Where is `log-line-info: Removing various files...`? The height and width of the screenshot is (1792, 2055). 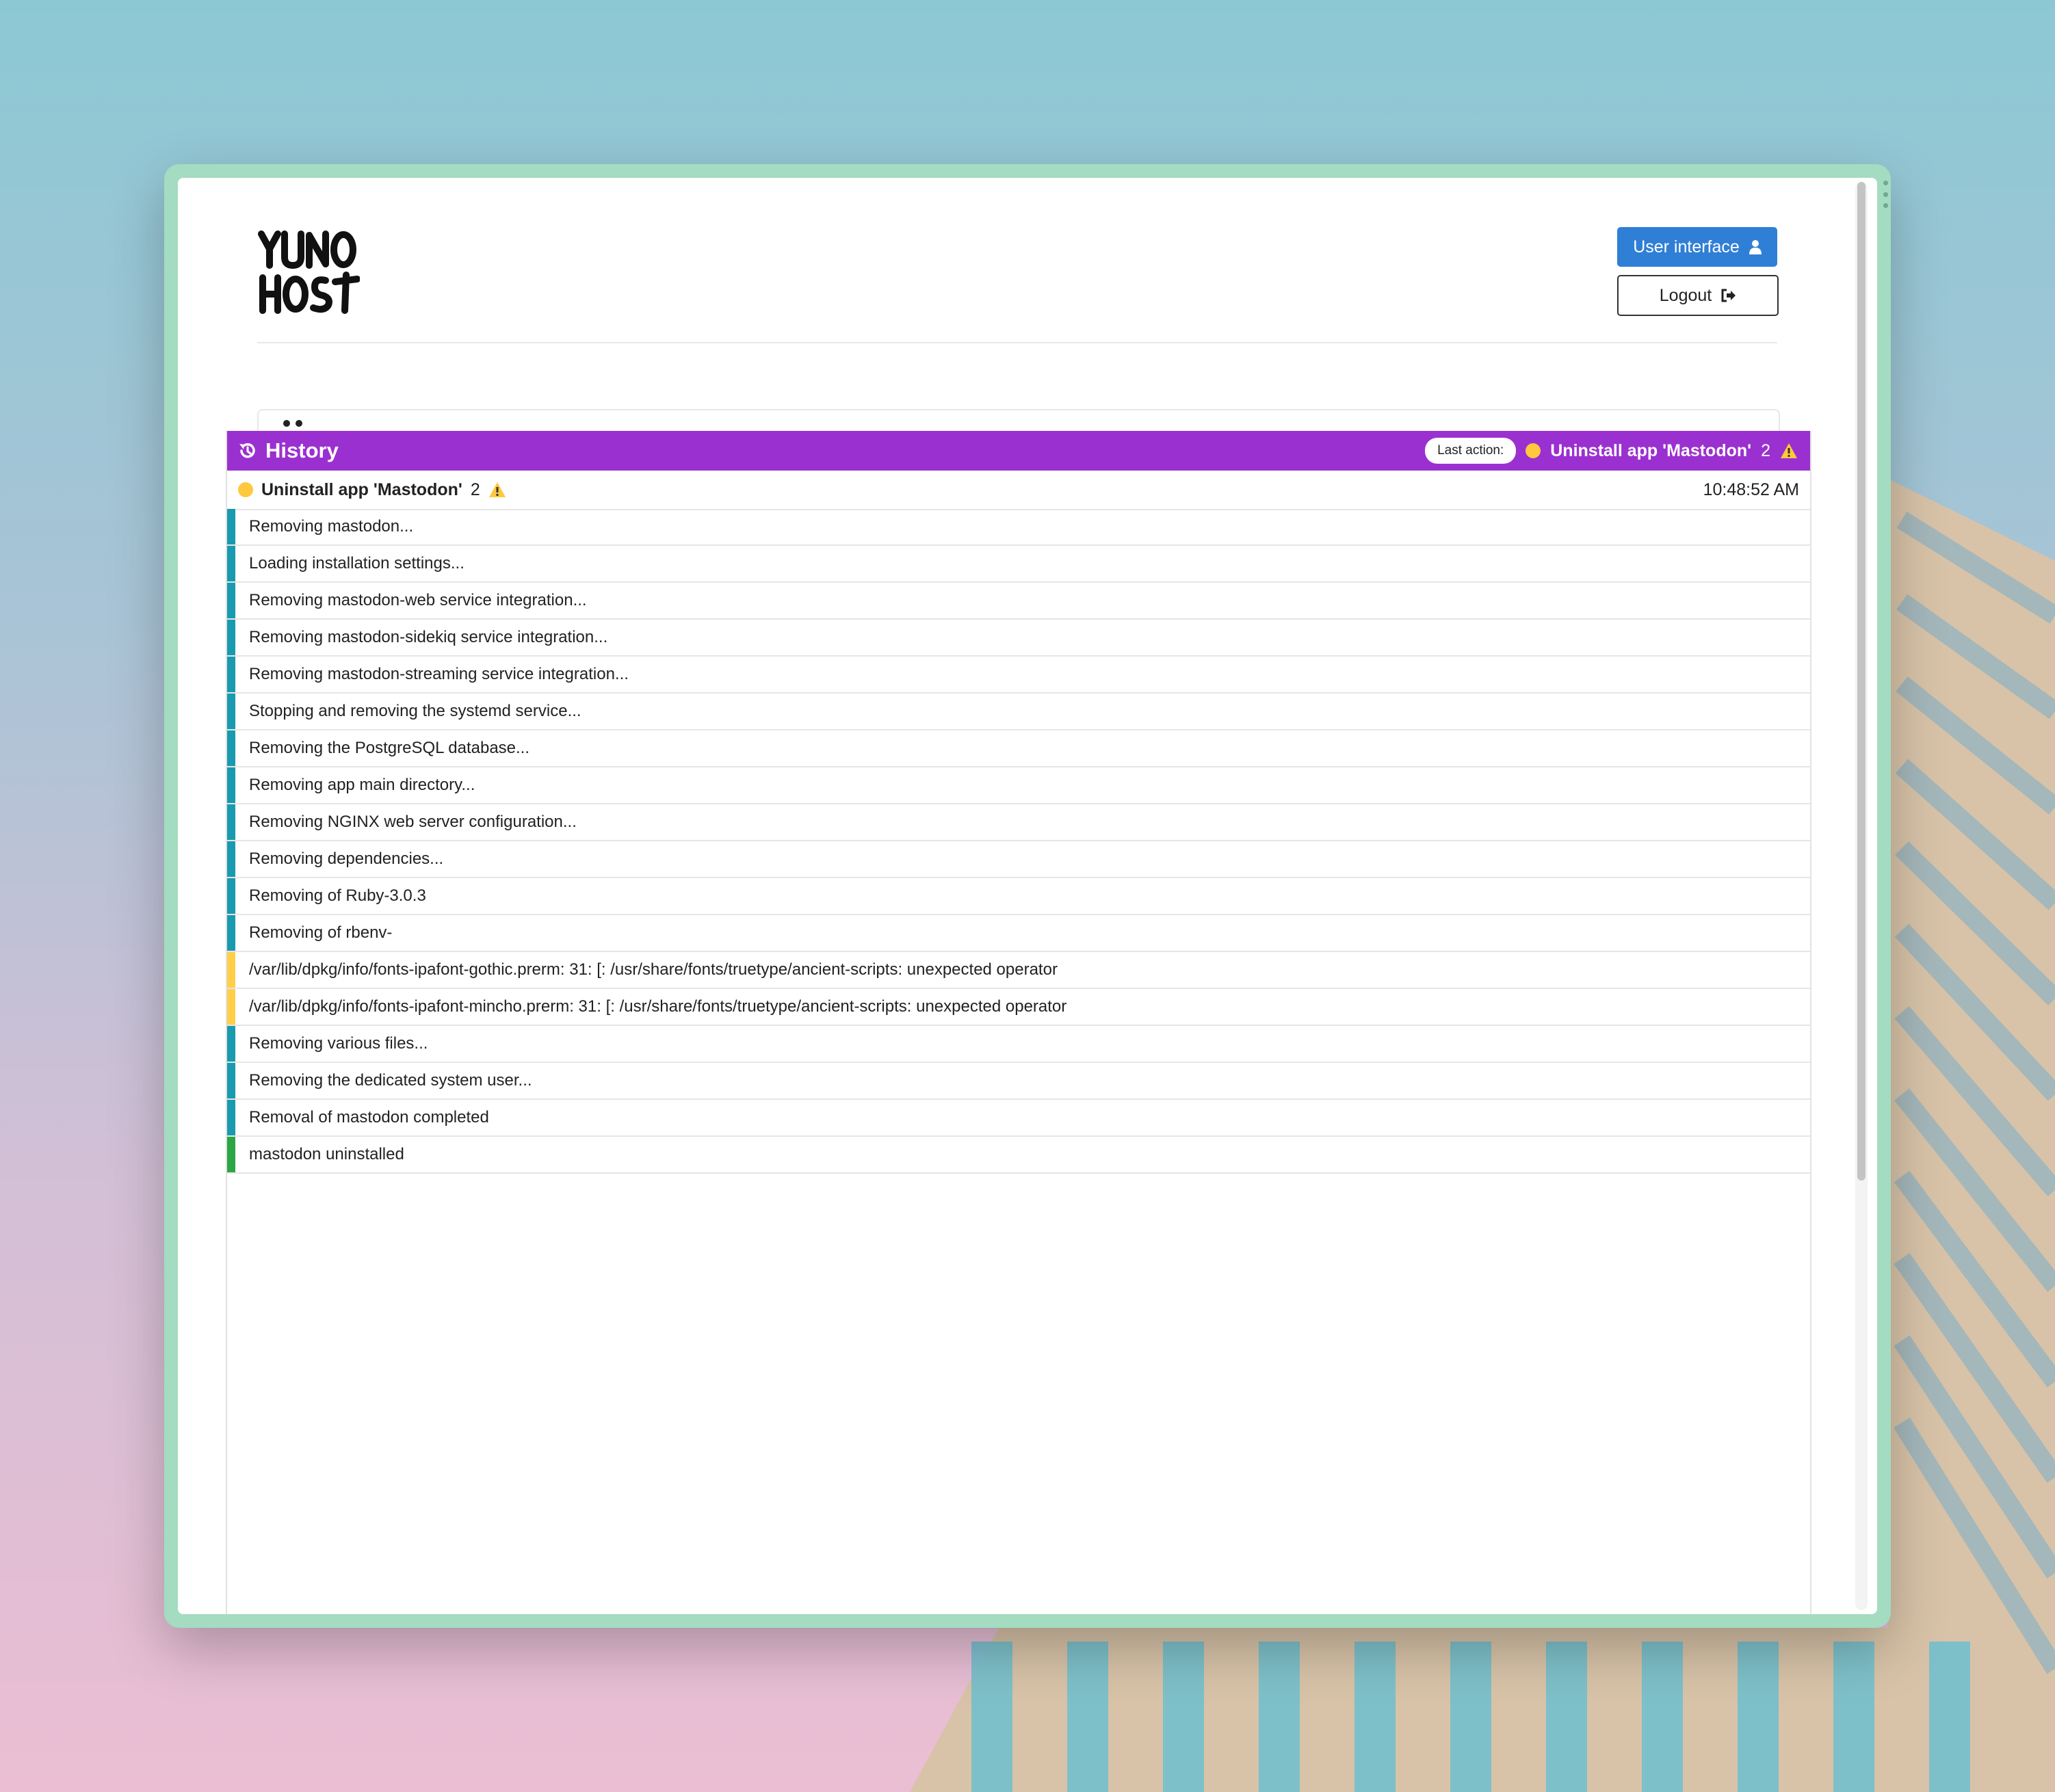
log-line-info: Removing various files... is located at coordinates (1018, 1044).